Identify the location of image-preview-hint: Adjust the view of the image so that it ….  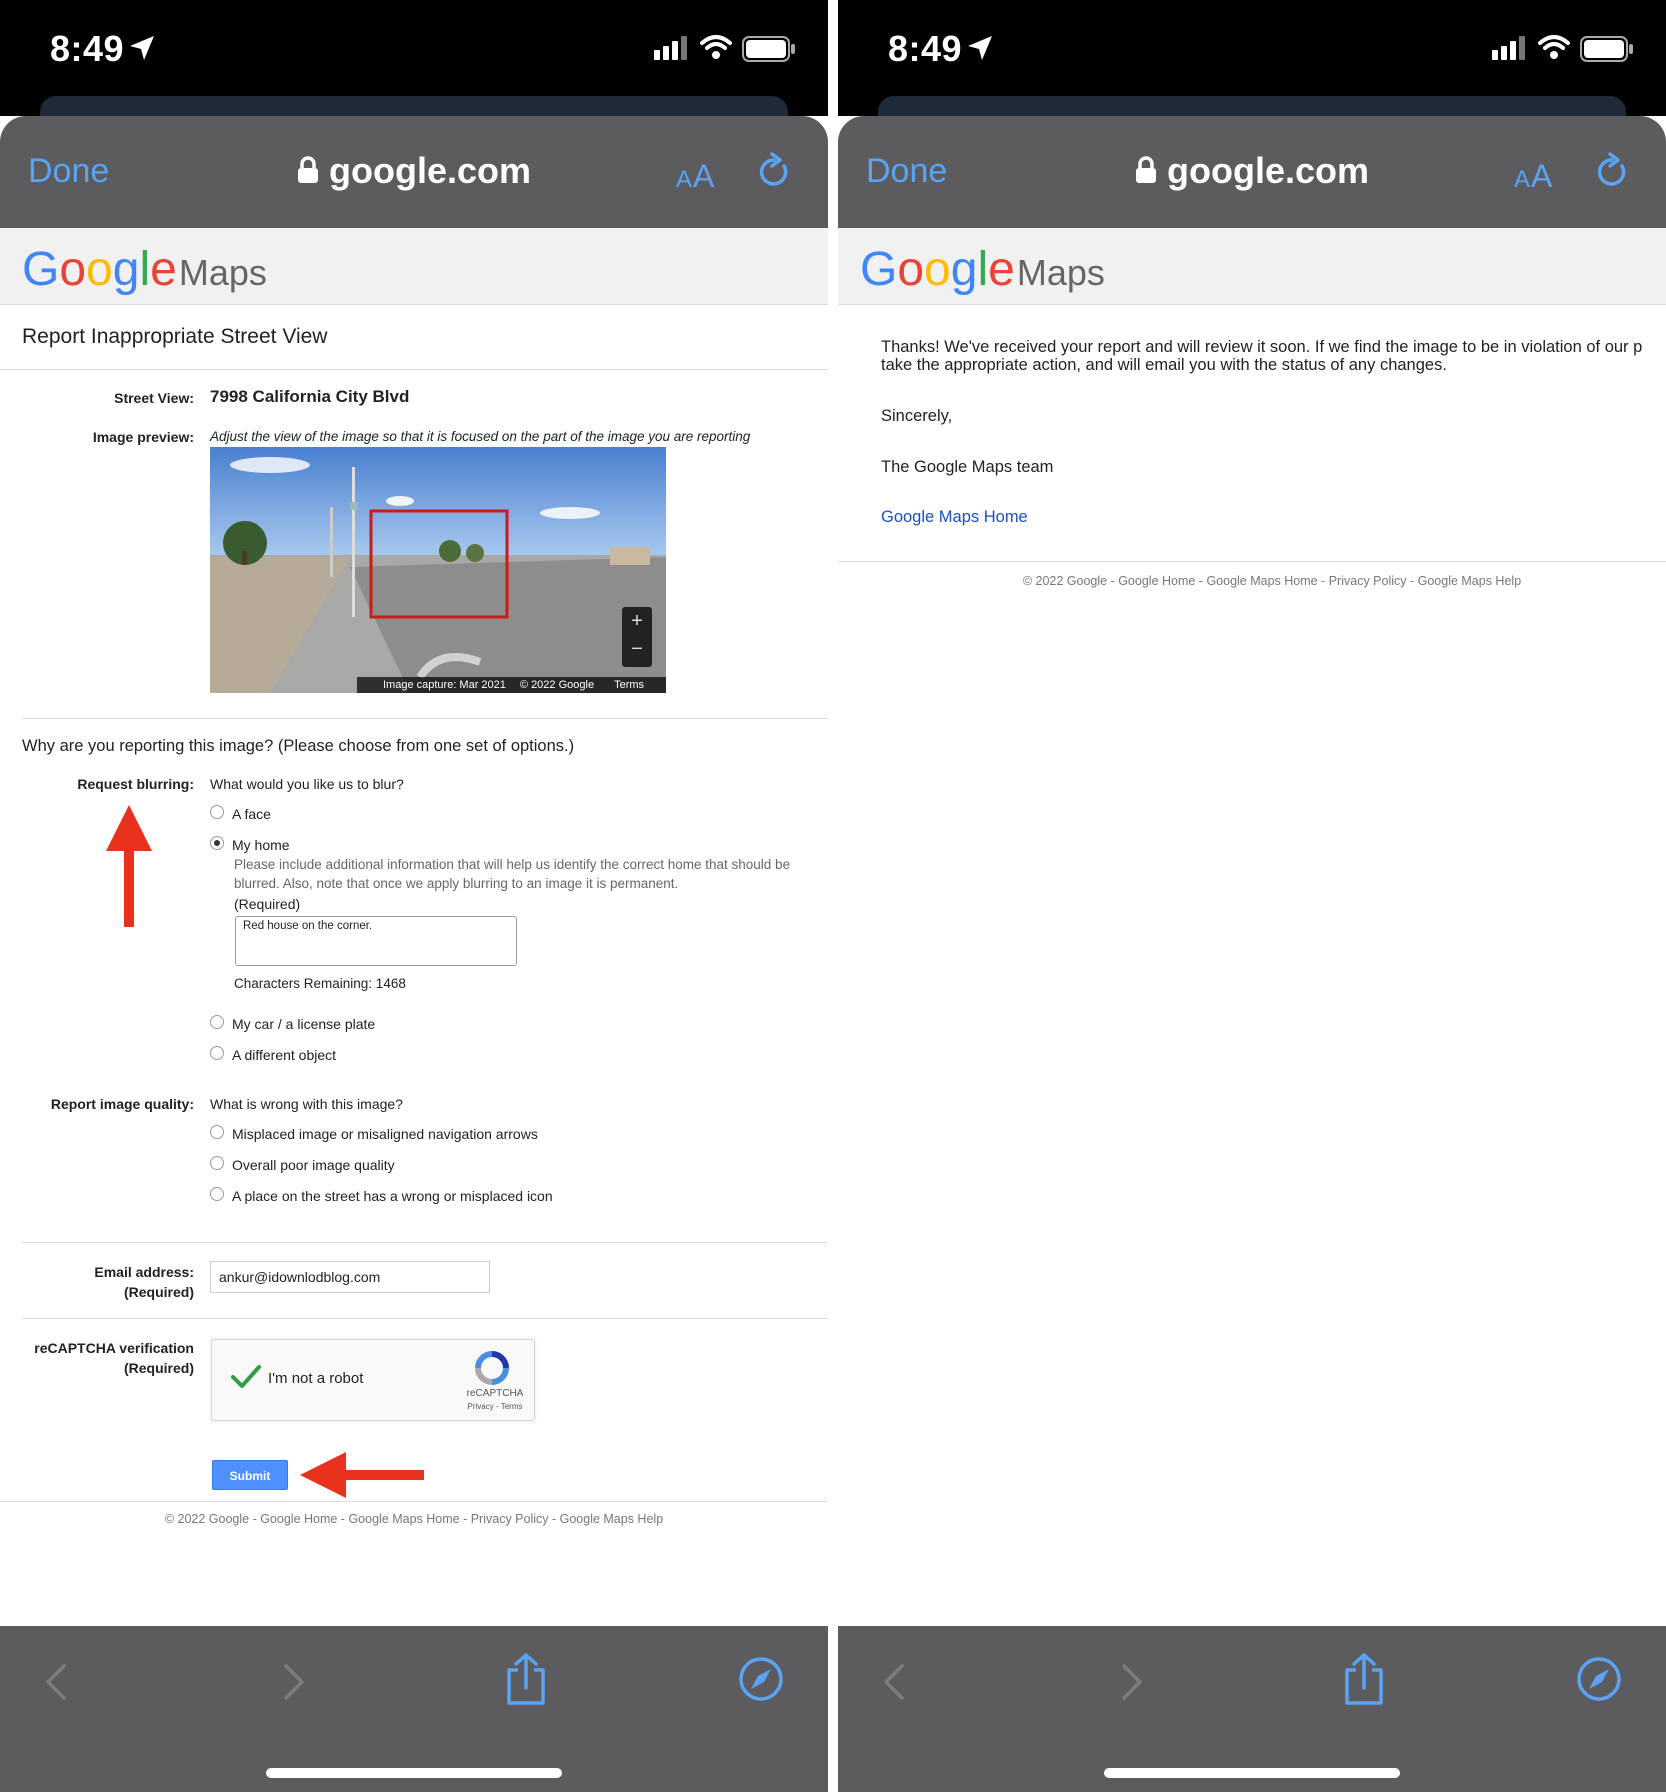
(480, 436).